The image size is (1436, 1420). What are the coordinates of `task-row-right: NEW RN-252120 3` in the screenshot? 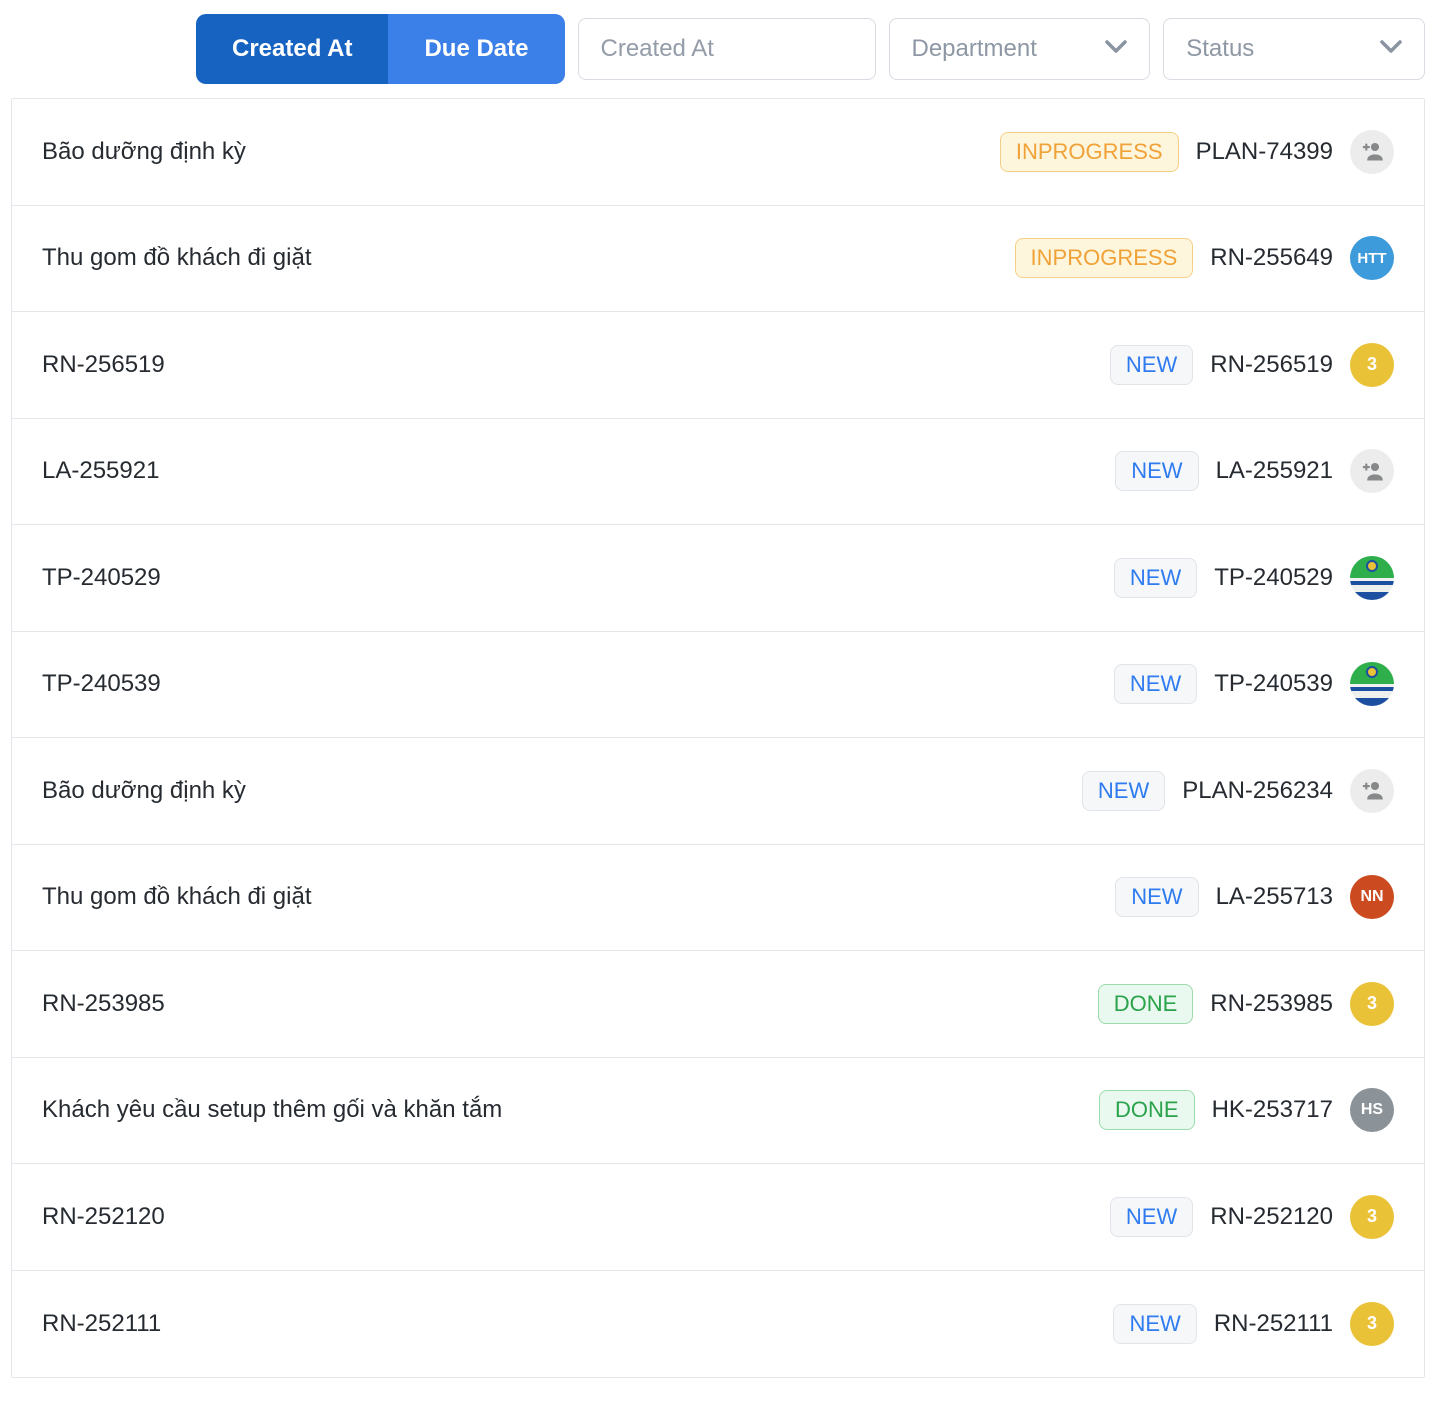 It's located at (1251, 1216).